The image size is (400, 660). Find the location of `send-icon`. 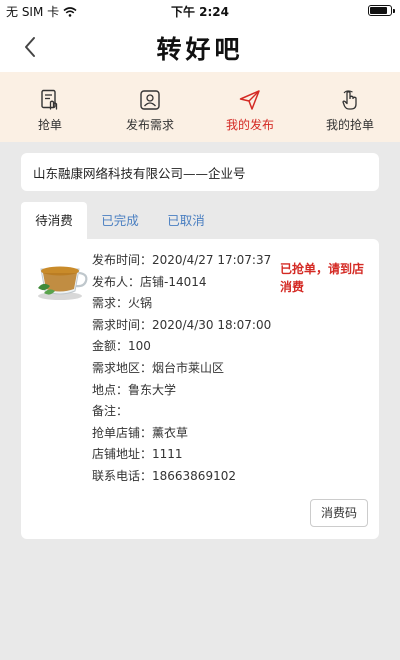

send-icon is located at coordinates (249, 100).